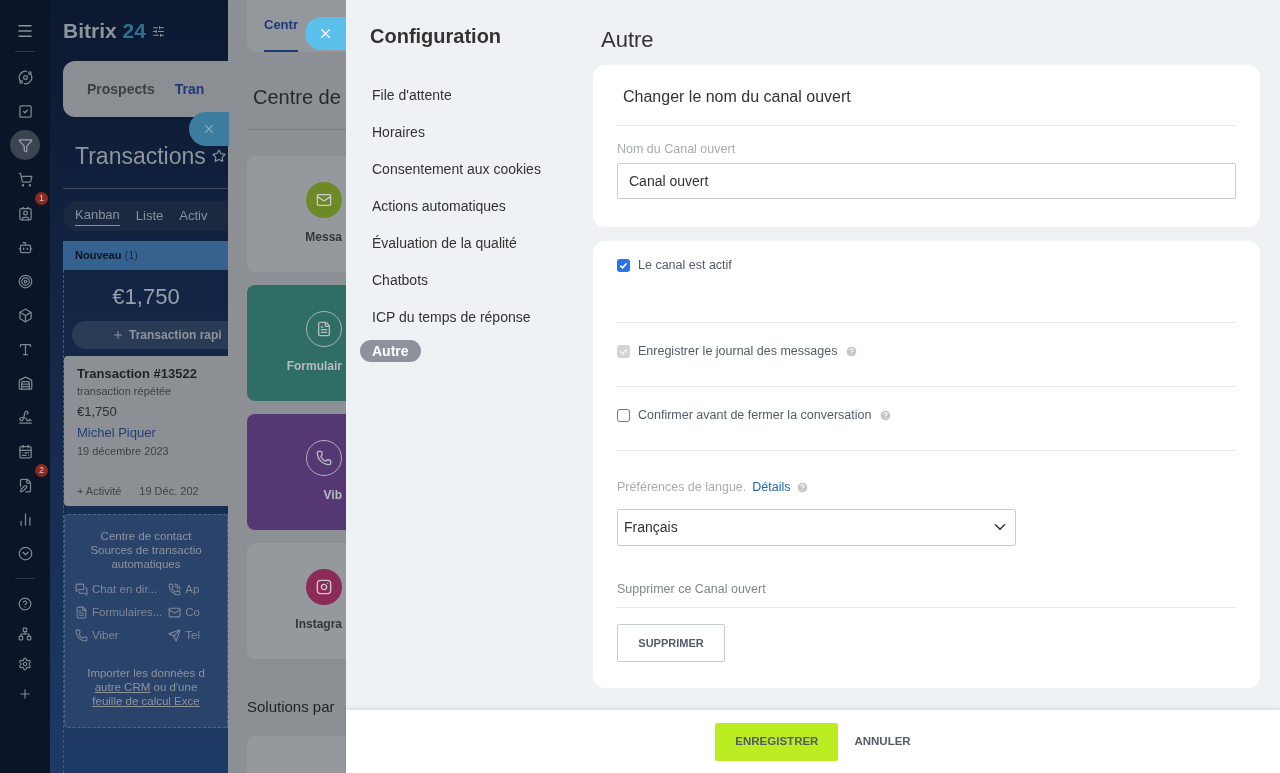 The image size is (1280, 773). I want to click on tab: Centr, so click(281, 33).